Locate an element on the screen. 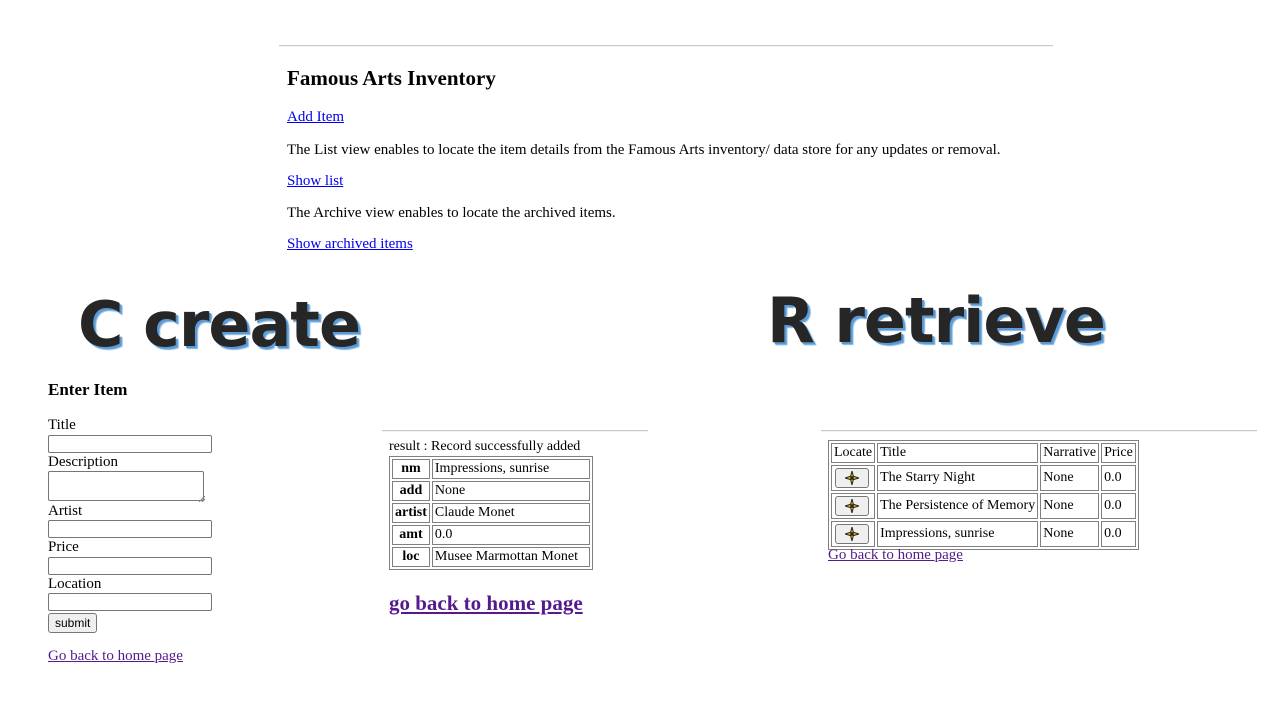 This screenshot has height=720, width=1280. page-title: Famous Arts Inventory is located at coordinates (391, 78).